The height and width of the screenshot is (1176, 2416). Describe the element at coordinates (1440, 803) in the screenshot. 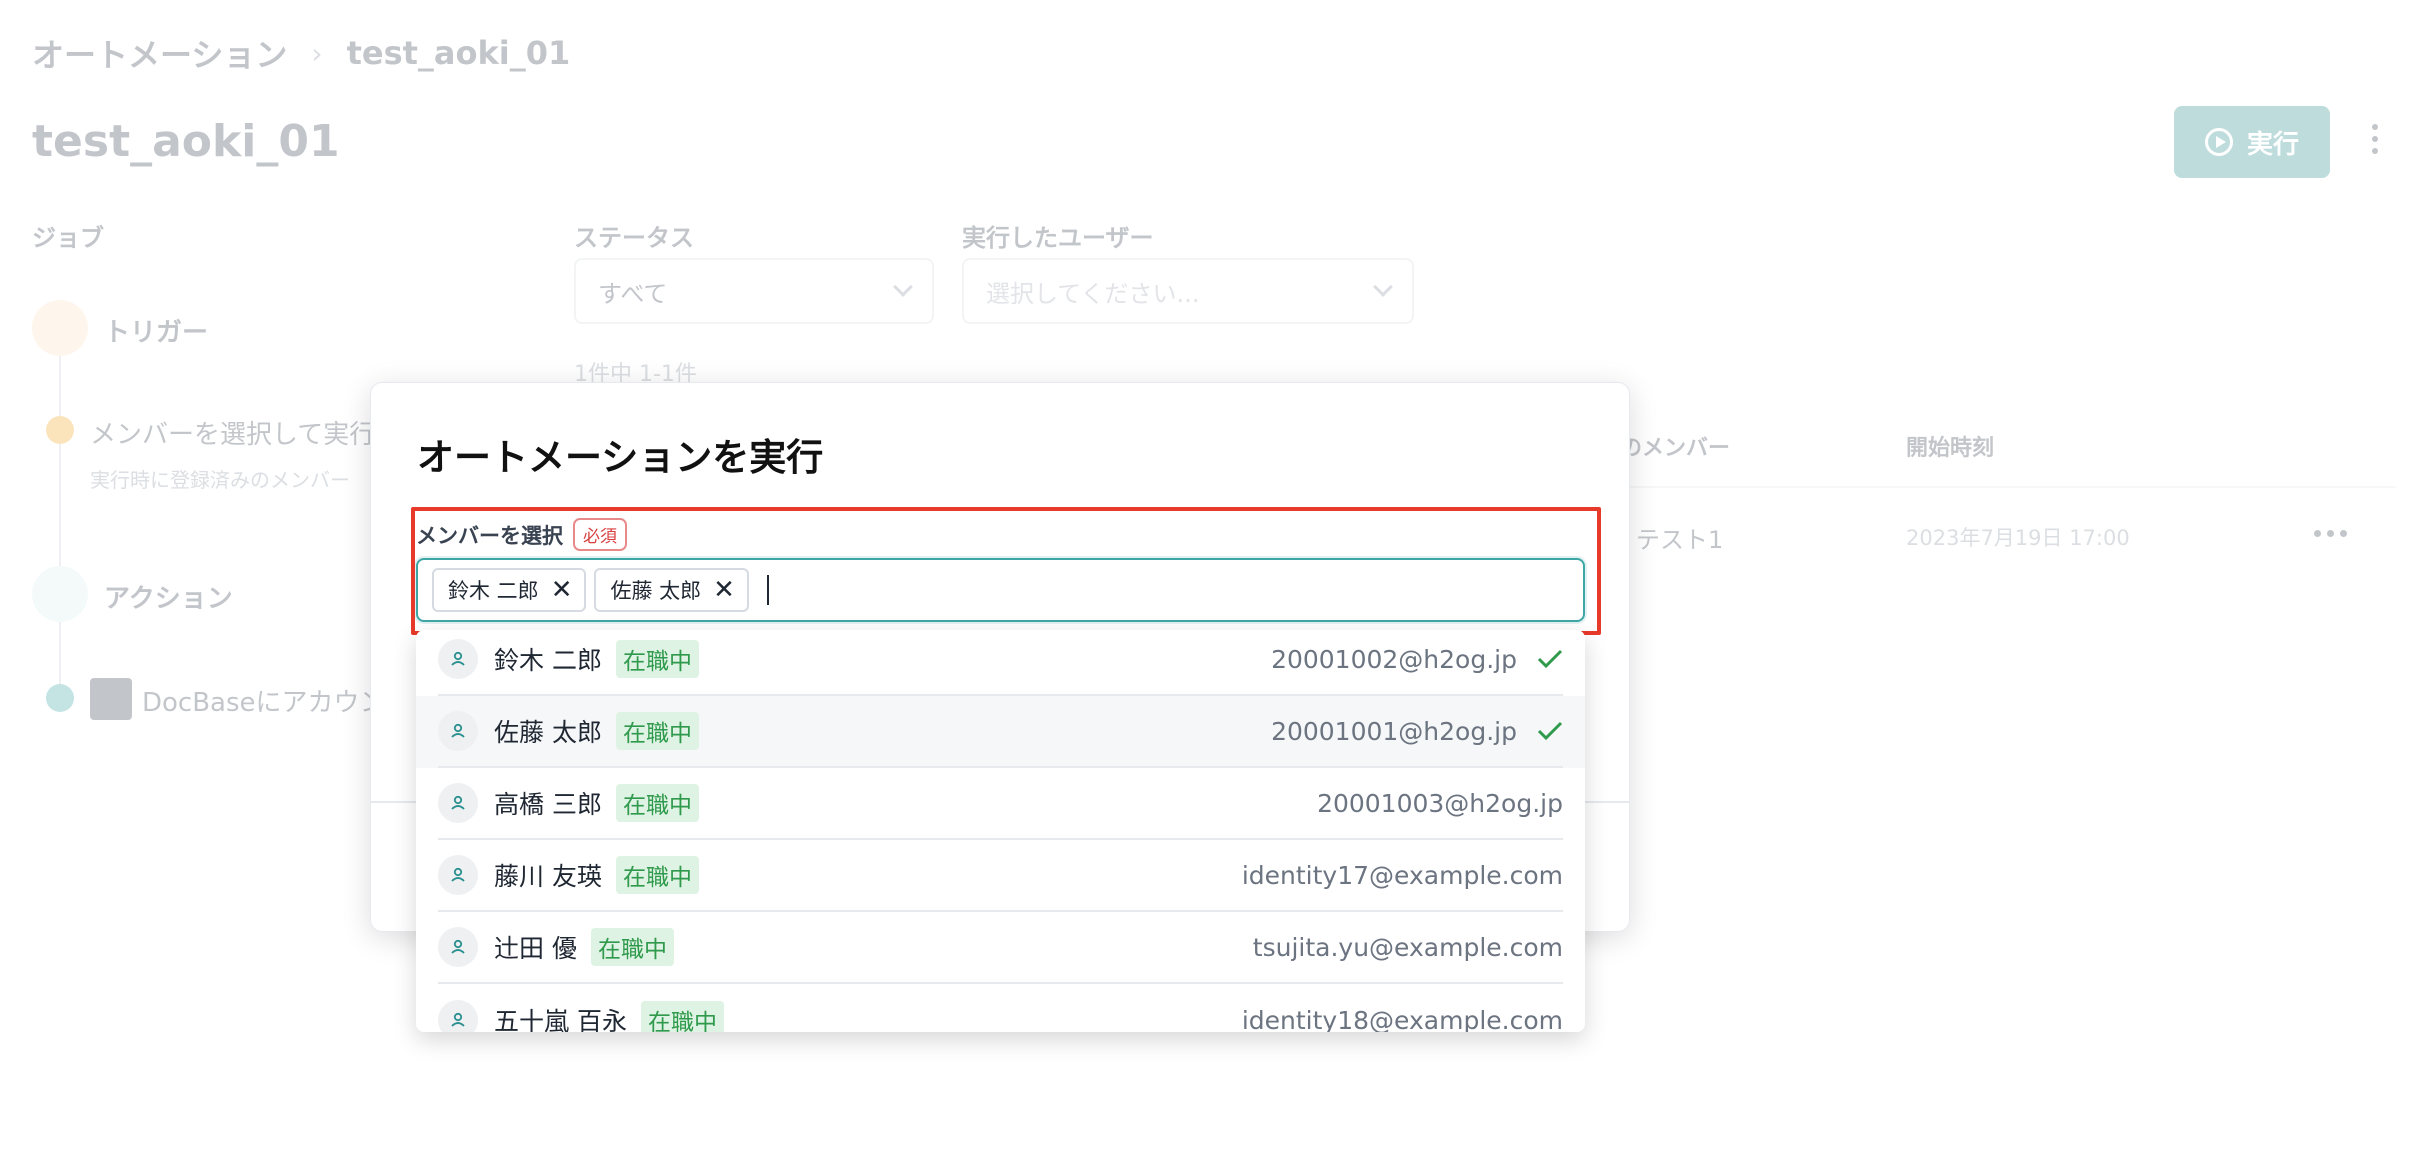

I see `member-email: 20001003@h2og.jp` at that location.